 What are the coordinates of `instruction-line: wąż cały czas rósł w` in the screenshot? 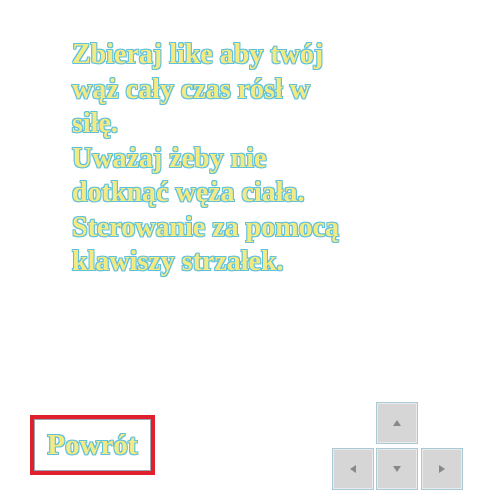 It's located at (191, 89).